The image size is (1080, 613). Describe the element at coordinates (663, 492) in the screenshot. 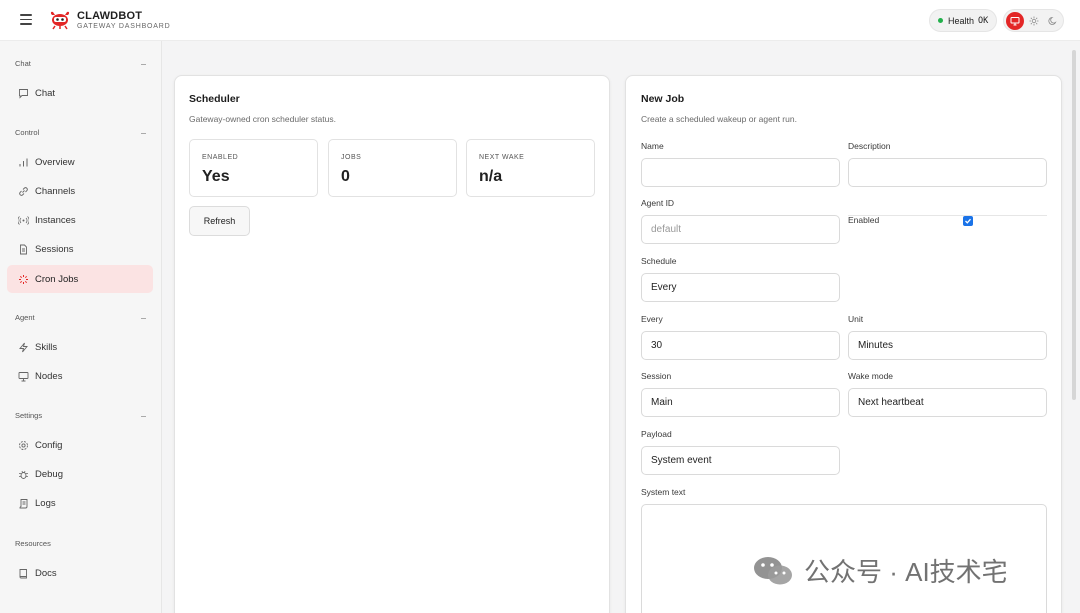

I see `system-text-label: System text` at that location.